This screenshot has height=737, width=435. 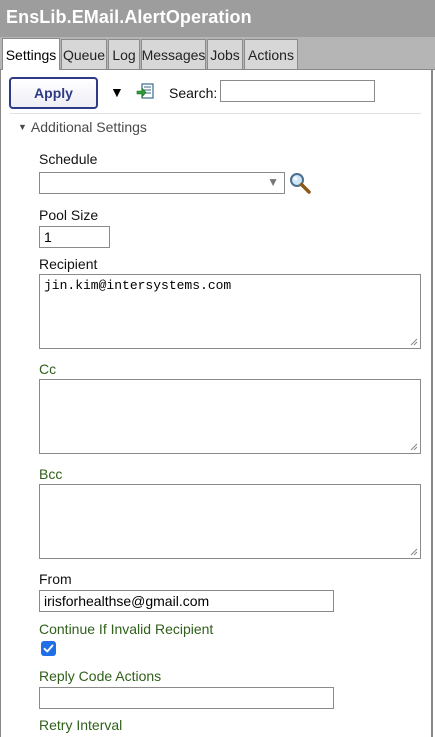 I want to click on divider, so click(x=215, y=113).